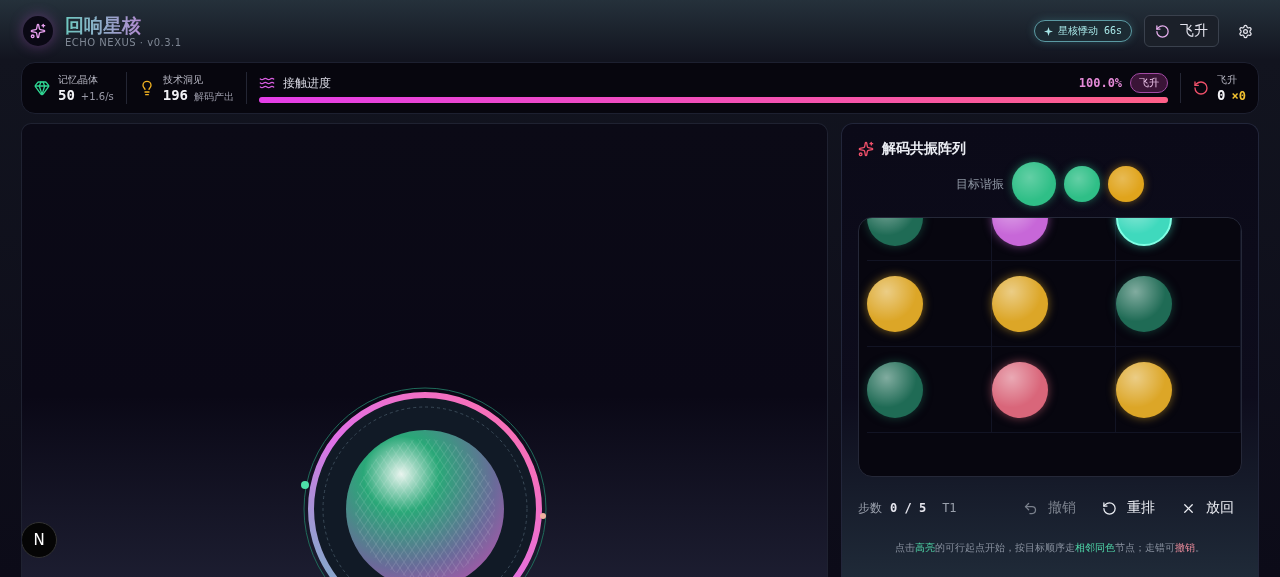 The width and height of the screenshot is (1280, 577). Describe the element at coordinates (1207, 508) in the screenshot. I see `return-button: 放回` at that location.